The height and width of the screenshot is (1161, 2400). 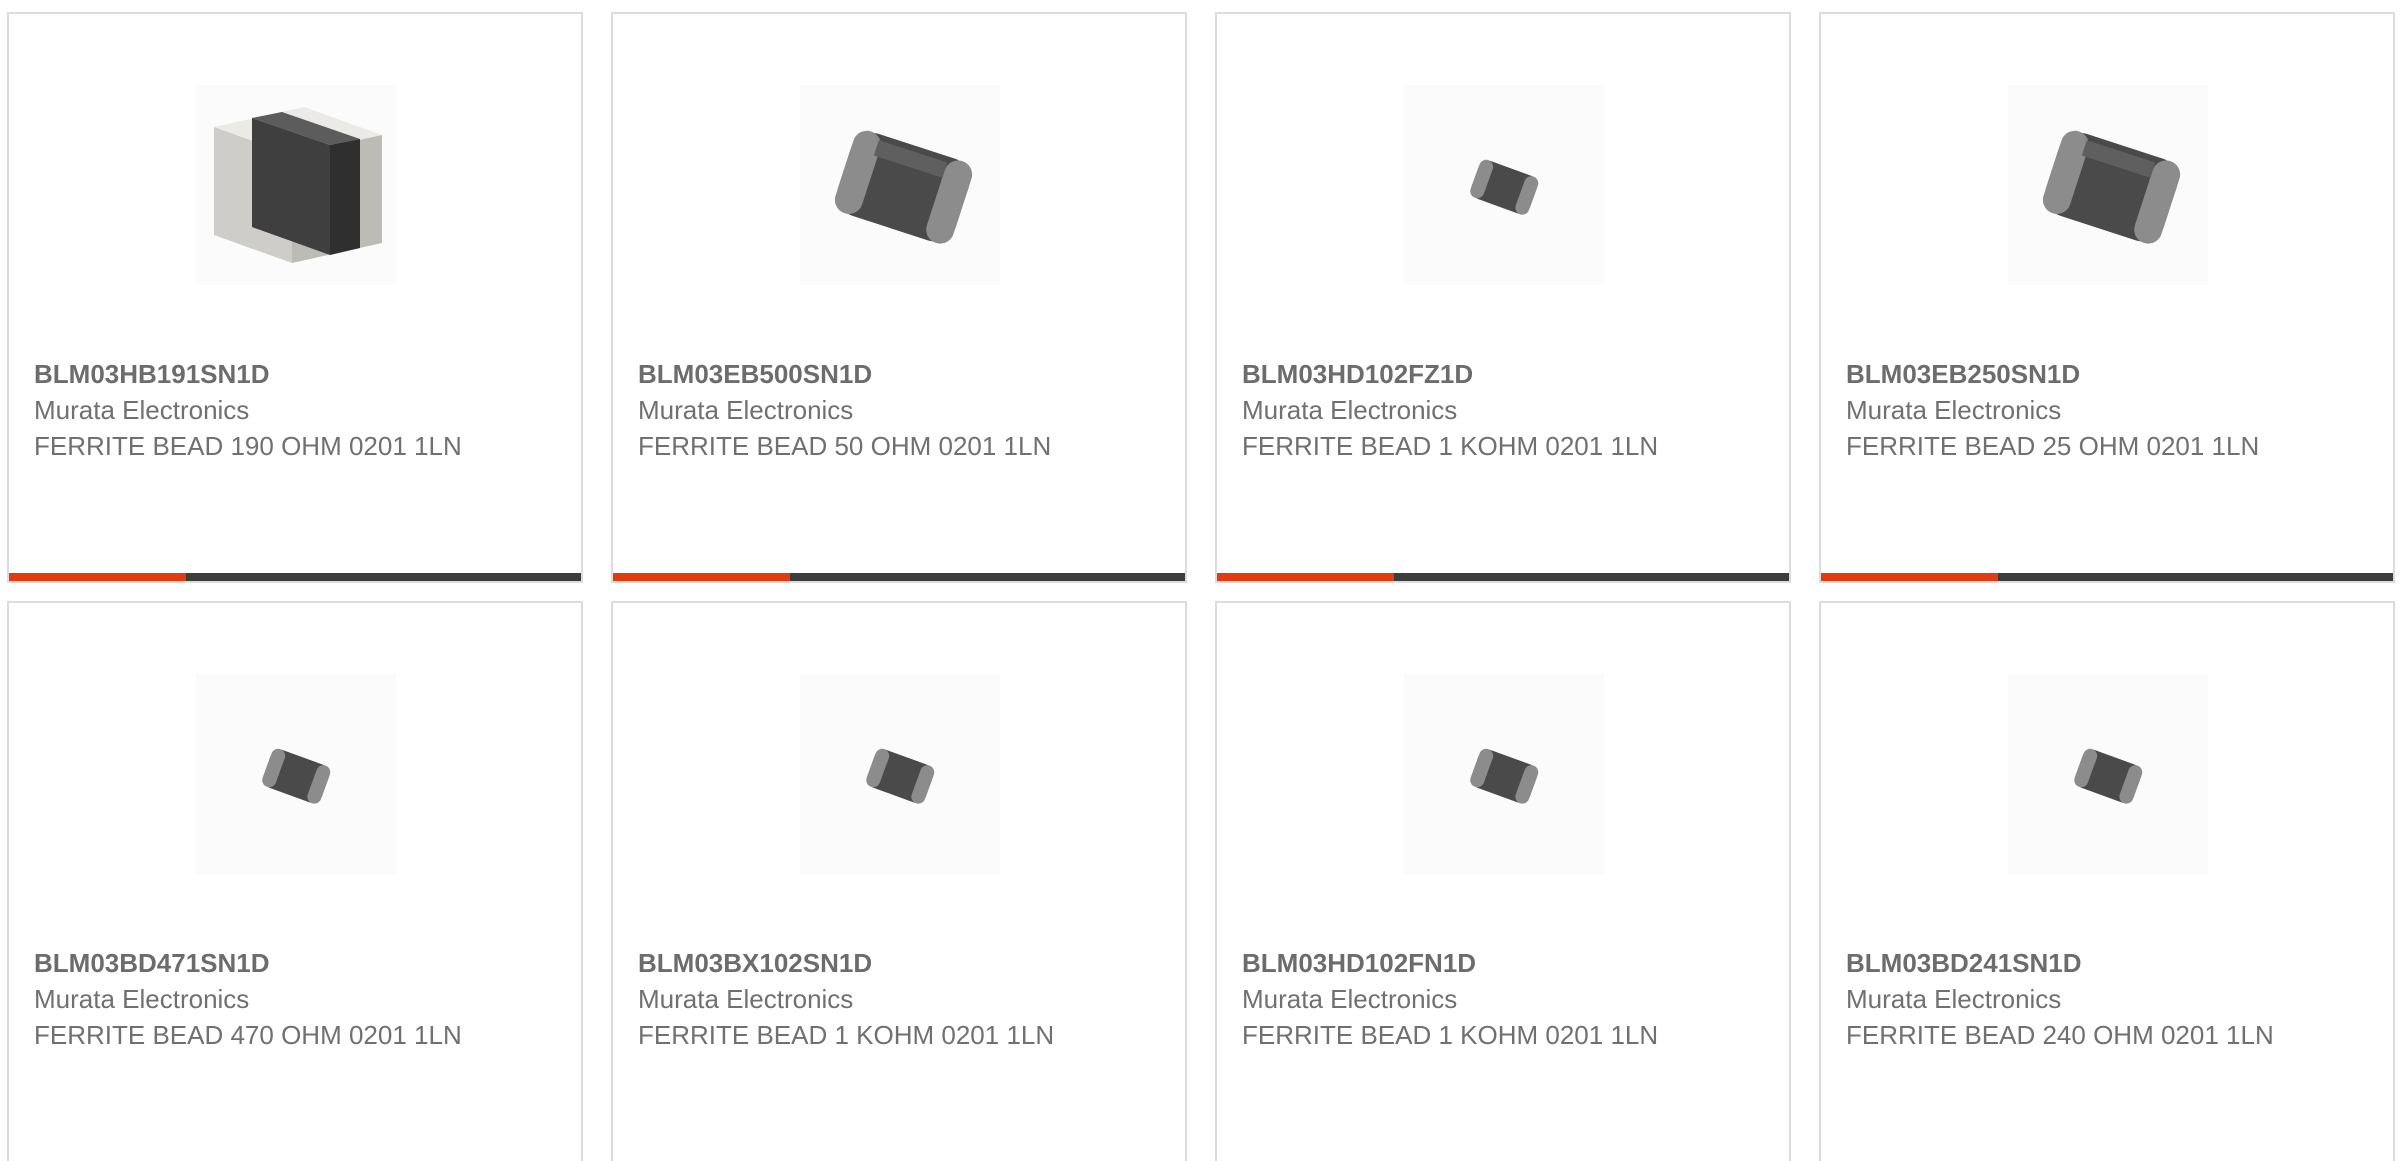 I want to click on product-description: FERRITE BEAD 50 OHM 0201 1LN, so click(x=845, y=446).